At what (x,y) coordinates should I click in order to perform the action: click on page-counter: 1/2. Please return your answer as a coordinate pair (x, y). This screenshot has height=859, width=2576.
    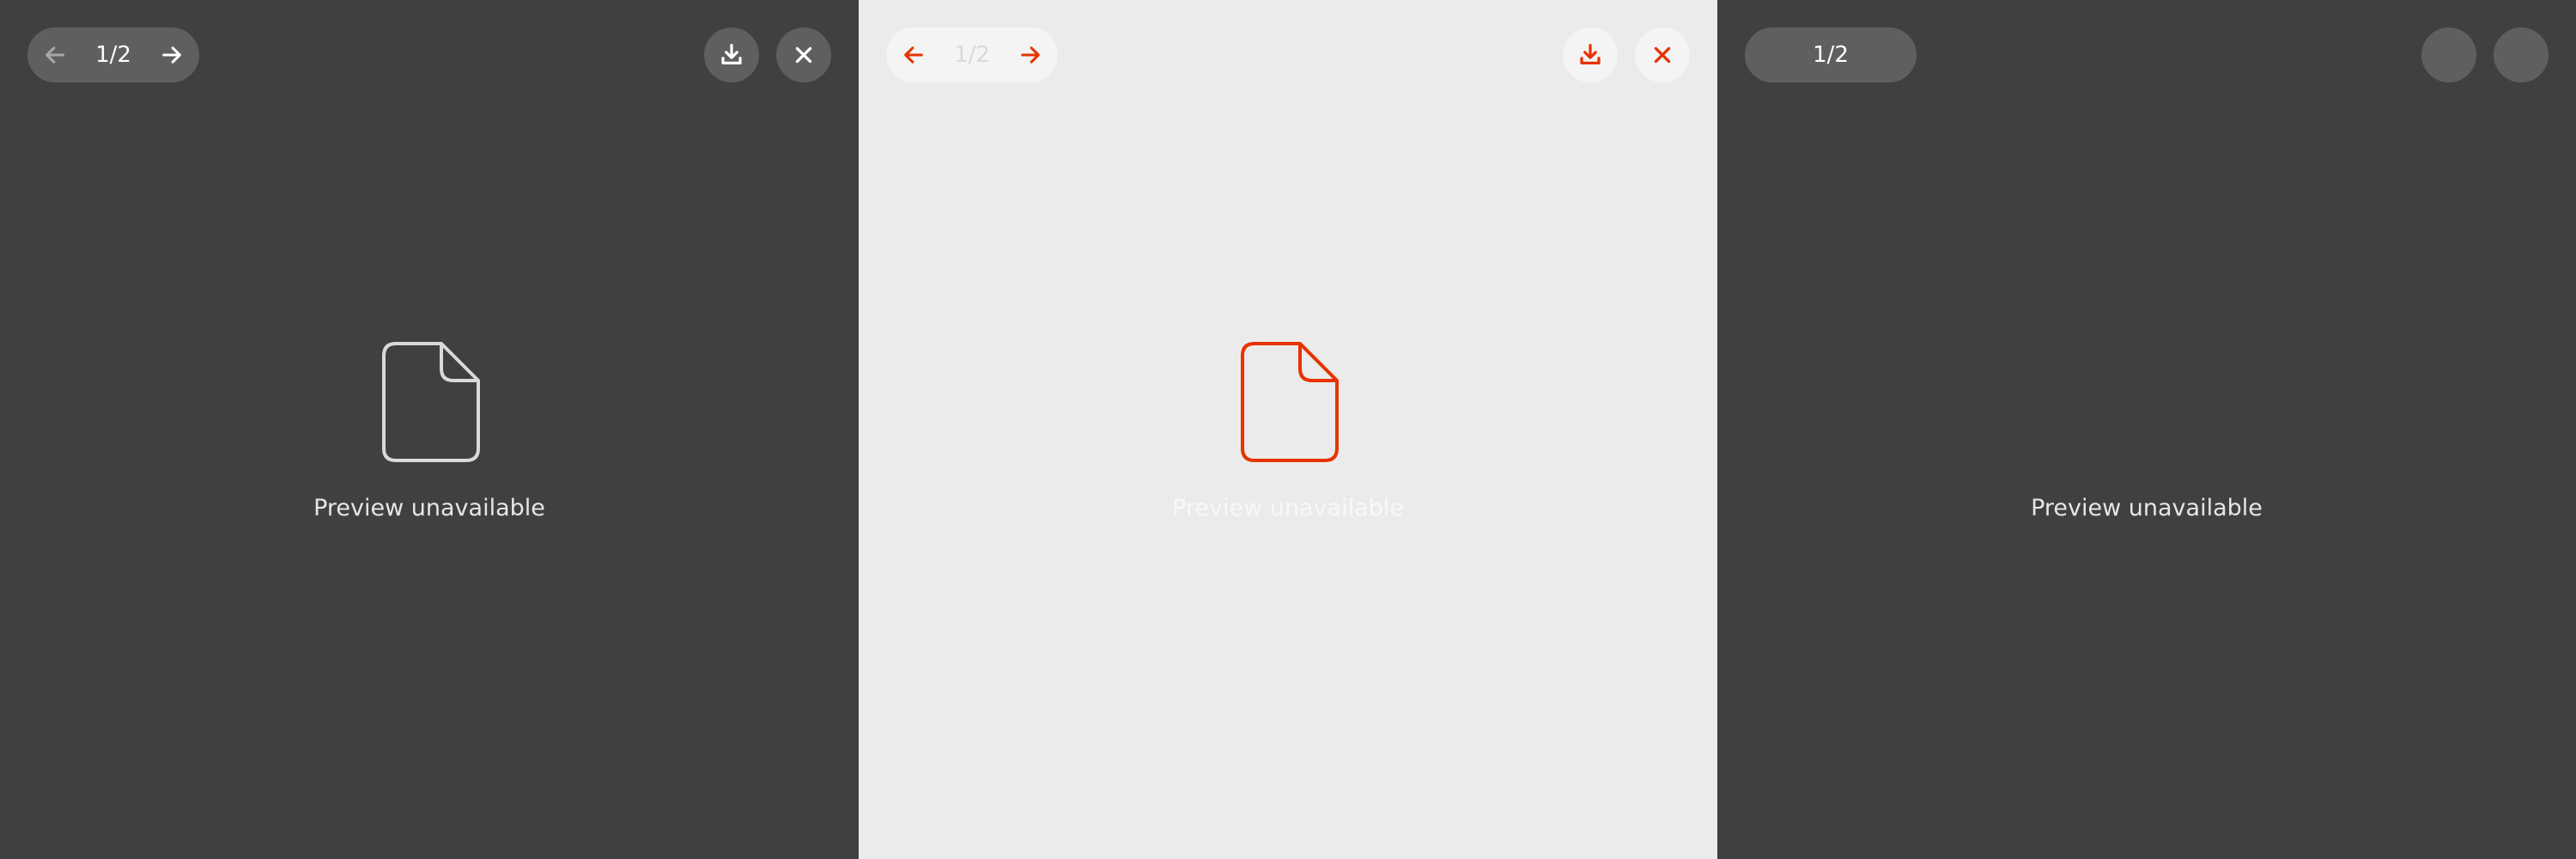
    Looking at the image, I should click on (1831, 55).